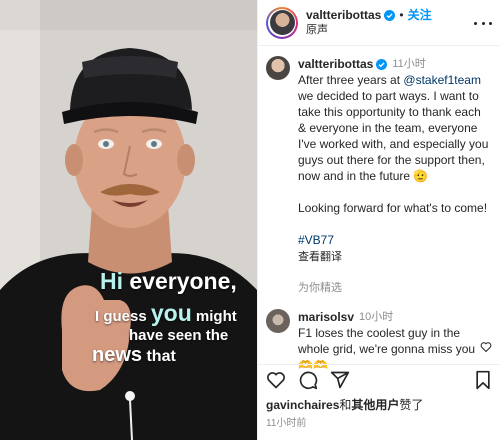  Describe the element at coordinates (166, 322) in the screenshot. I see `video-caption-line-2: I guess you might have seen the` at that location.